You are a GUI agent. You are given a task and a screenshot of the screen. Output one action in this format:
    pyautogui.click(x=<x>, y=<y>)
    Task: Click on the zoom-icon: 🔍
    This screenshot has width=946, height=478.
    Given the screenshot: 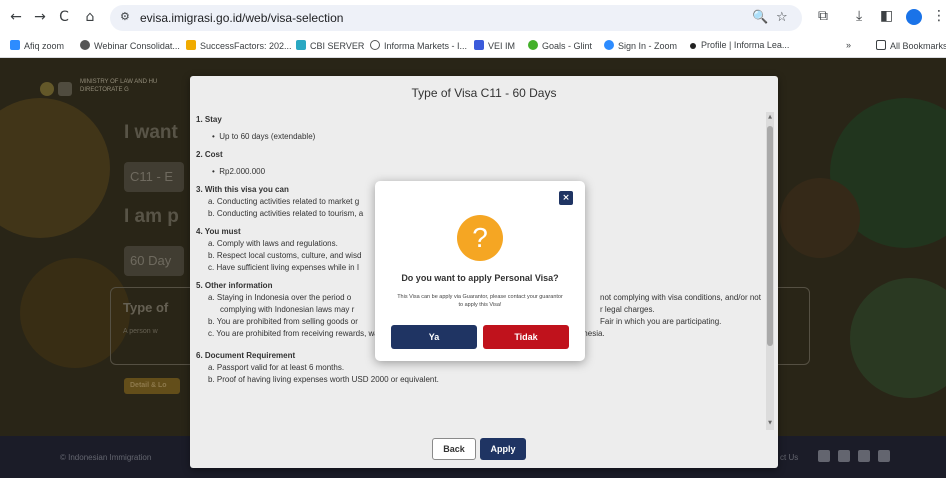 What is the action you would take?
    pyautogui.click(x=760, y=17)
    